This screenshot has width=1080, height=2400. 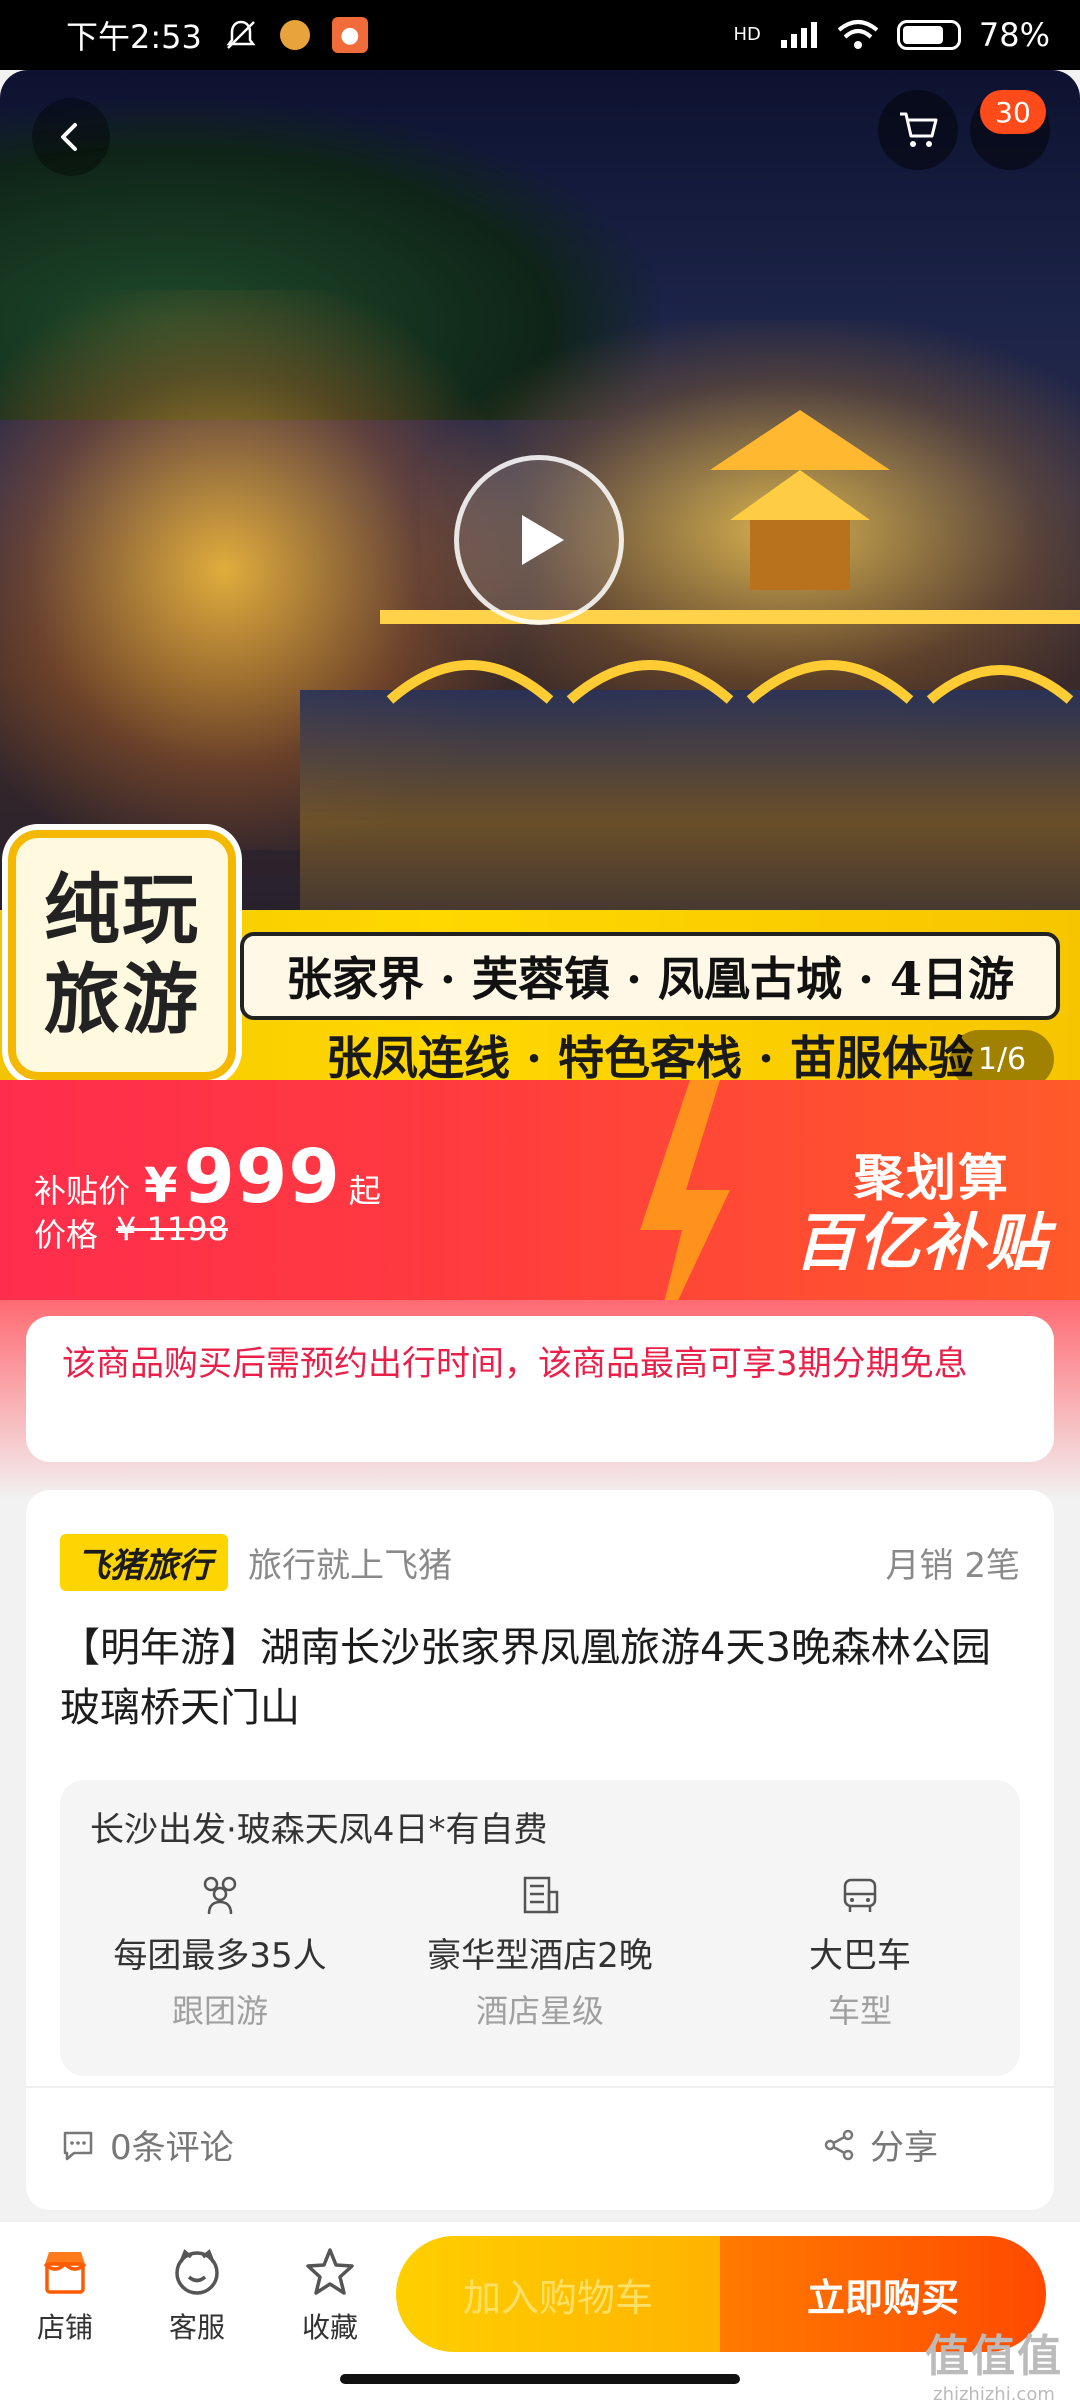 I want to click on feature-text: 张凤连线 · 特色客栈 · 苗服体验, so click(x=650, y=1055).